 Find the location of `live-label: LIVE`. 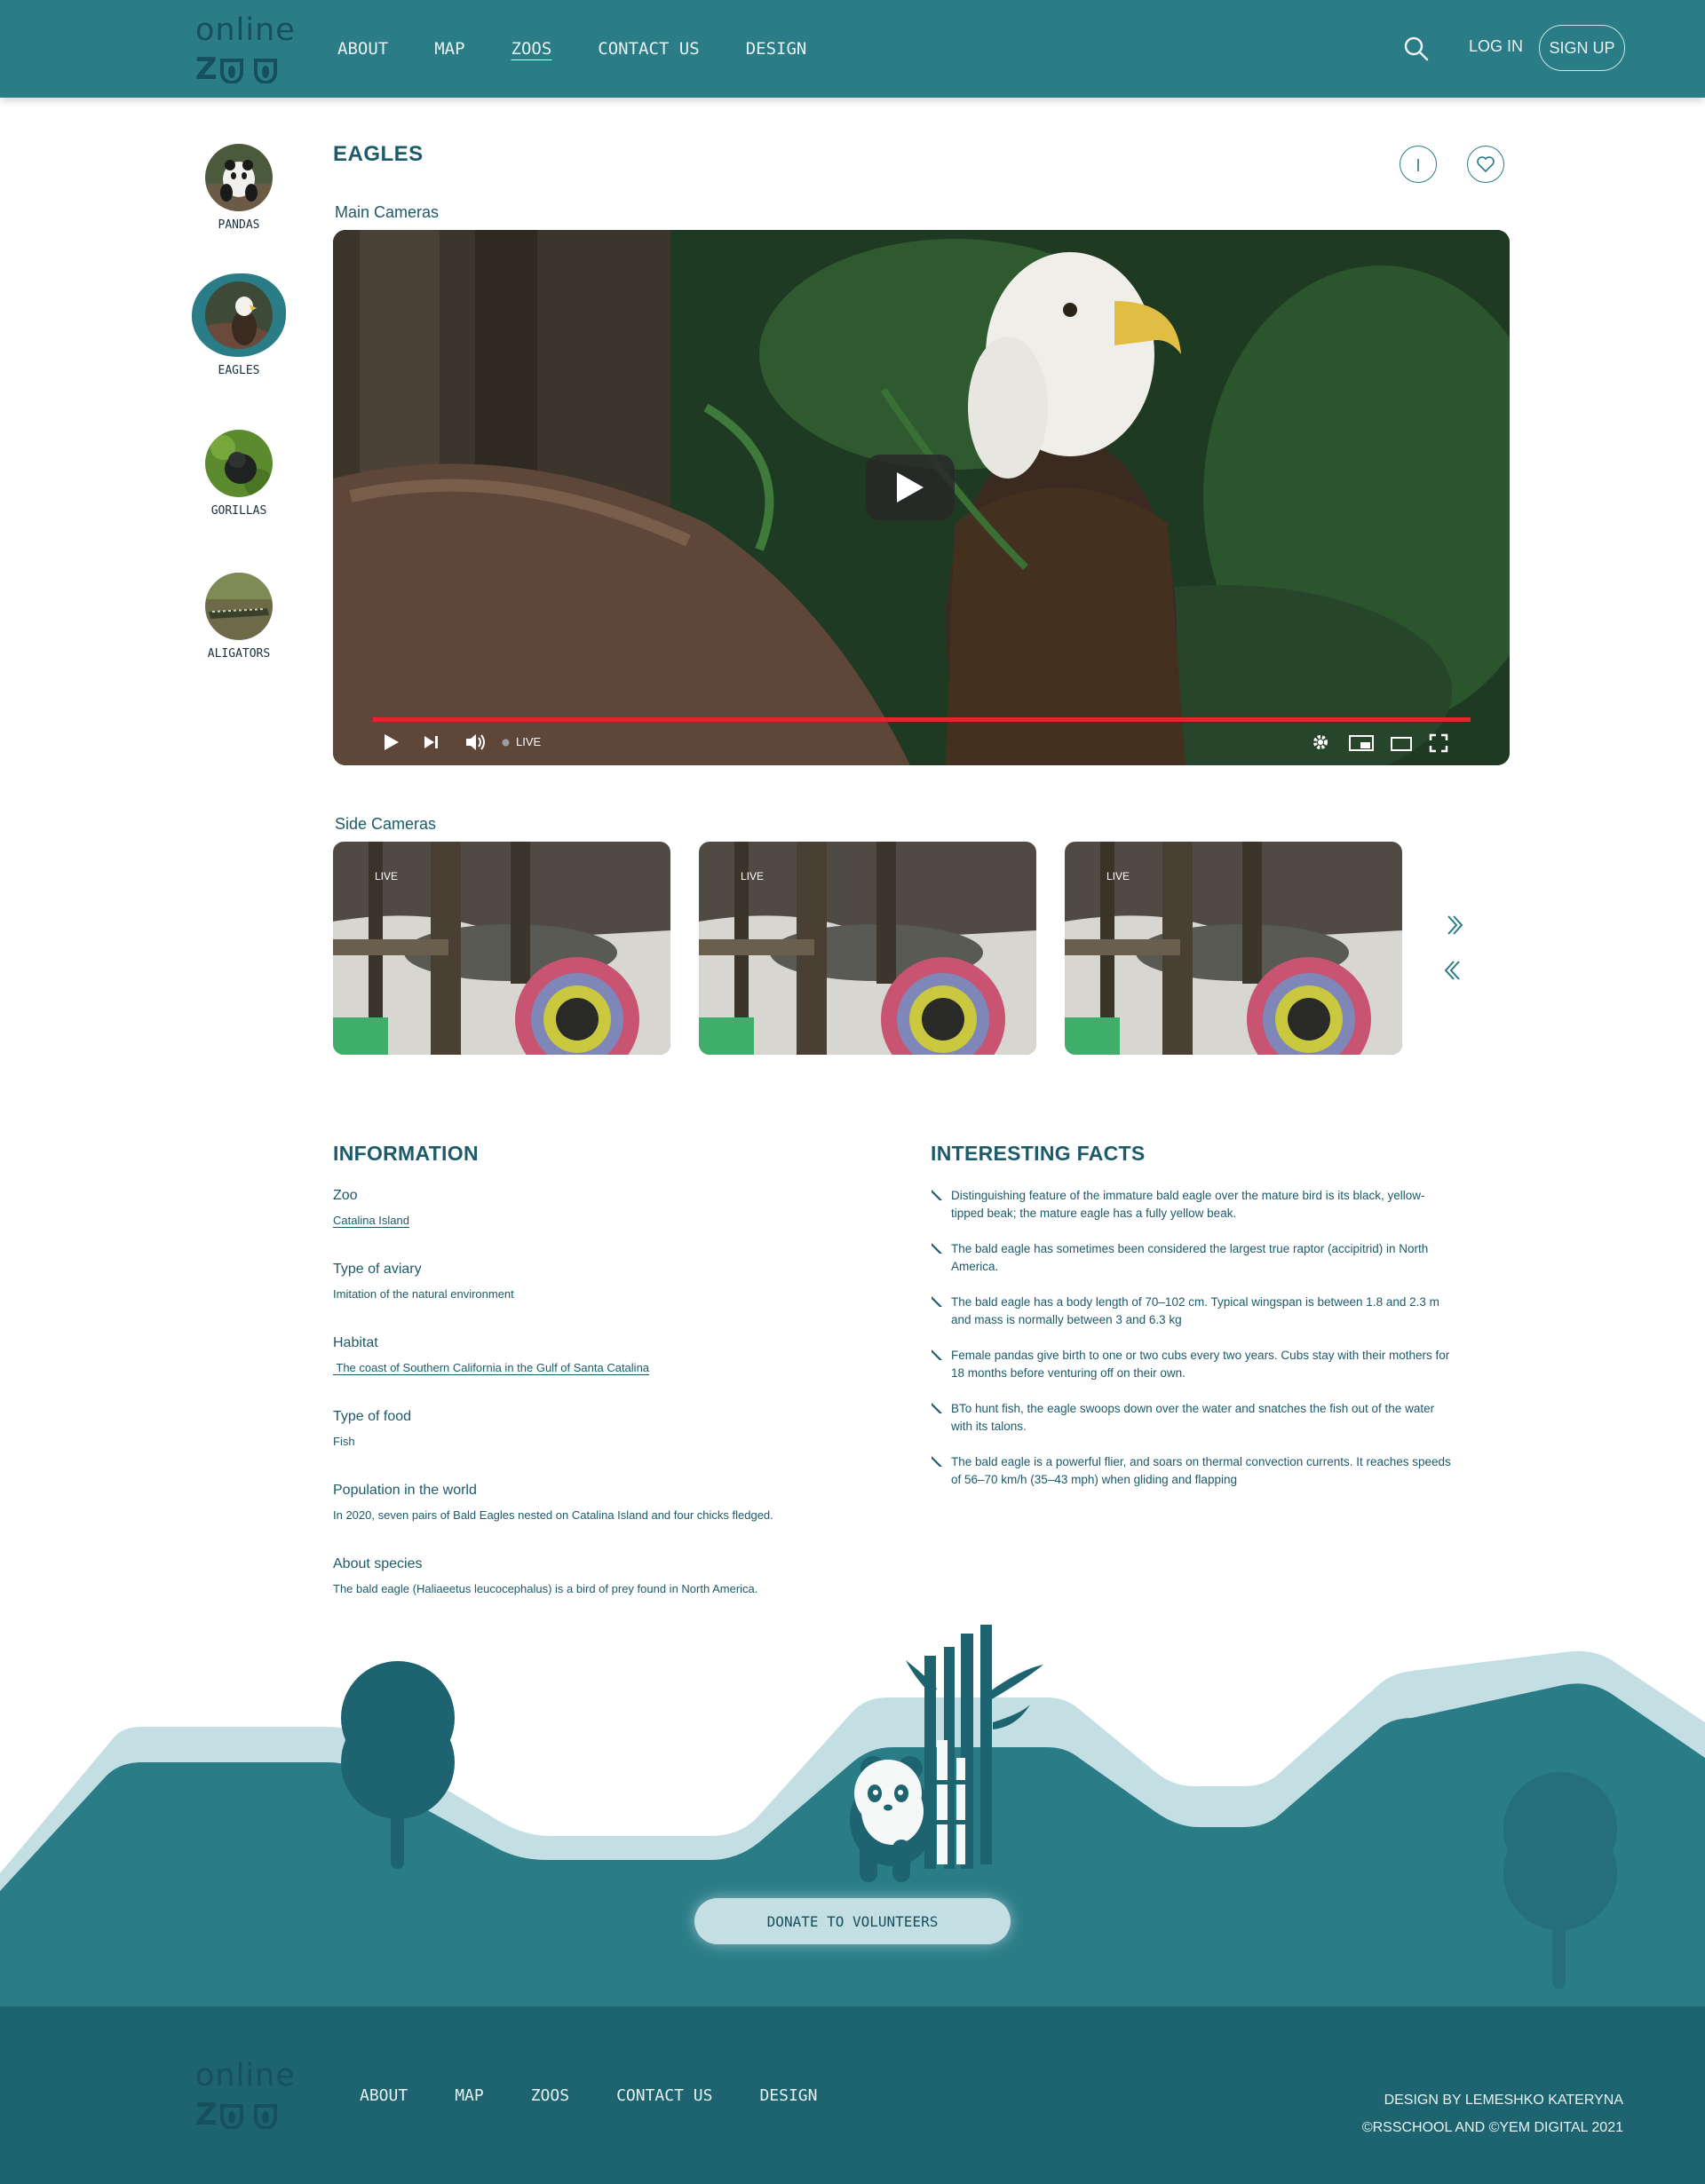

live-label: LIVE is located at coordinates (529, 741).